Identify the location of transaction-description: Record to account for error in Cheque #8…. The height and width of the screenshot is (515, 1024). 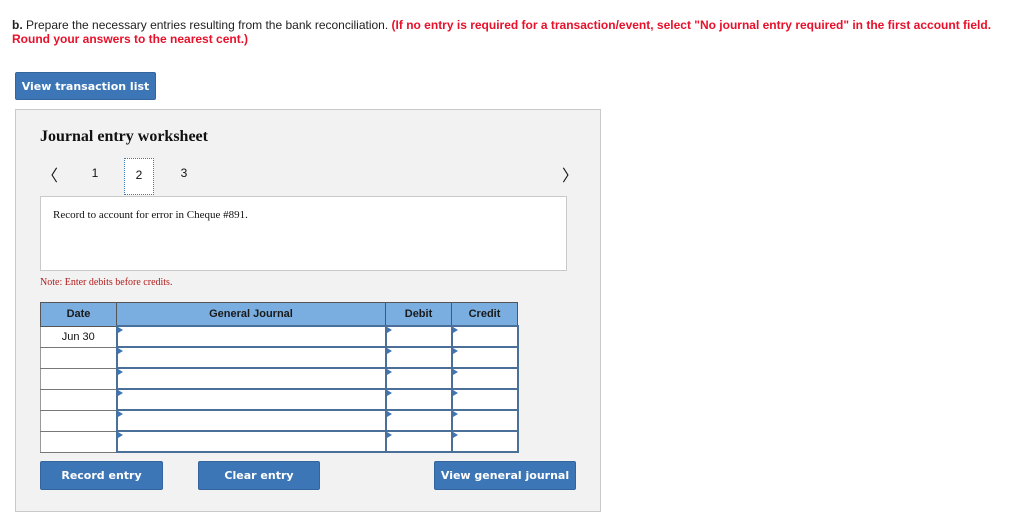
(303, 233).